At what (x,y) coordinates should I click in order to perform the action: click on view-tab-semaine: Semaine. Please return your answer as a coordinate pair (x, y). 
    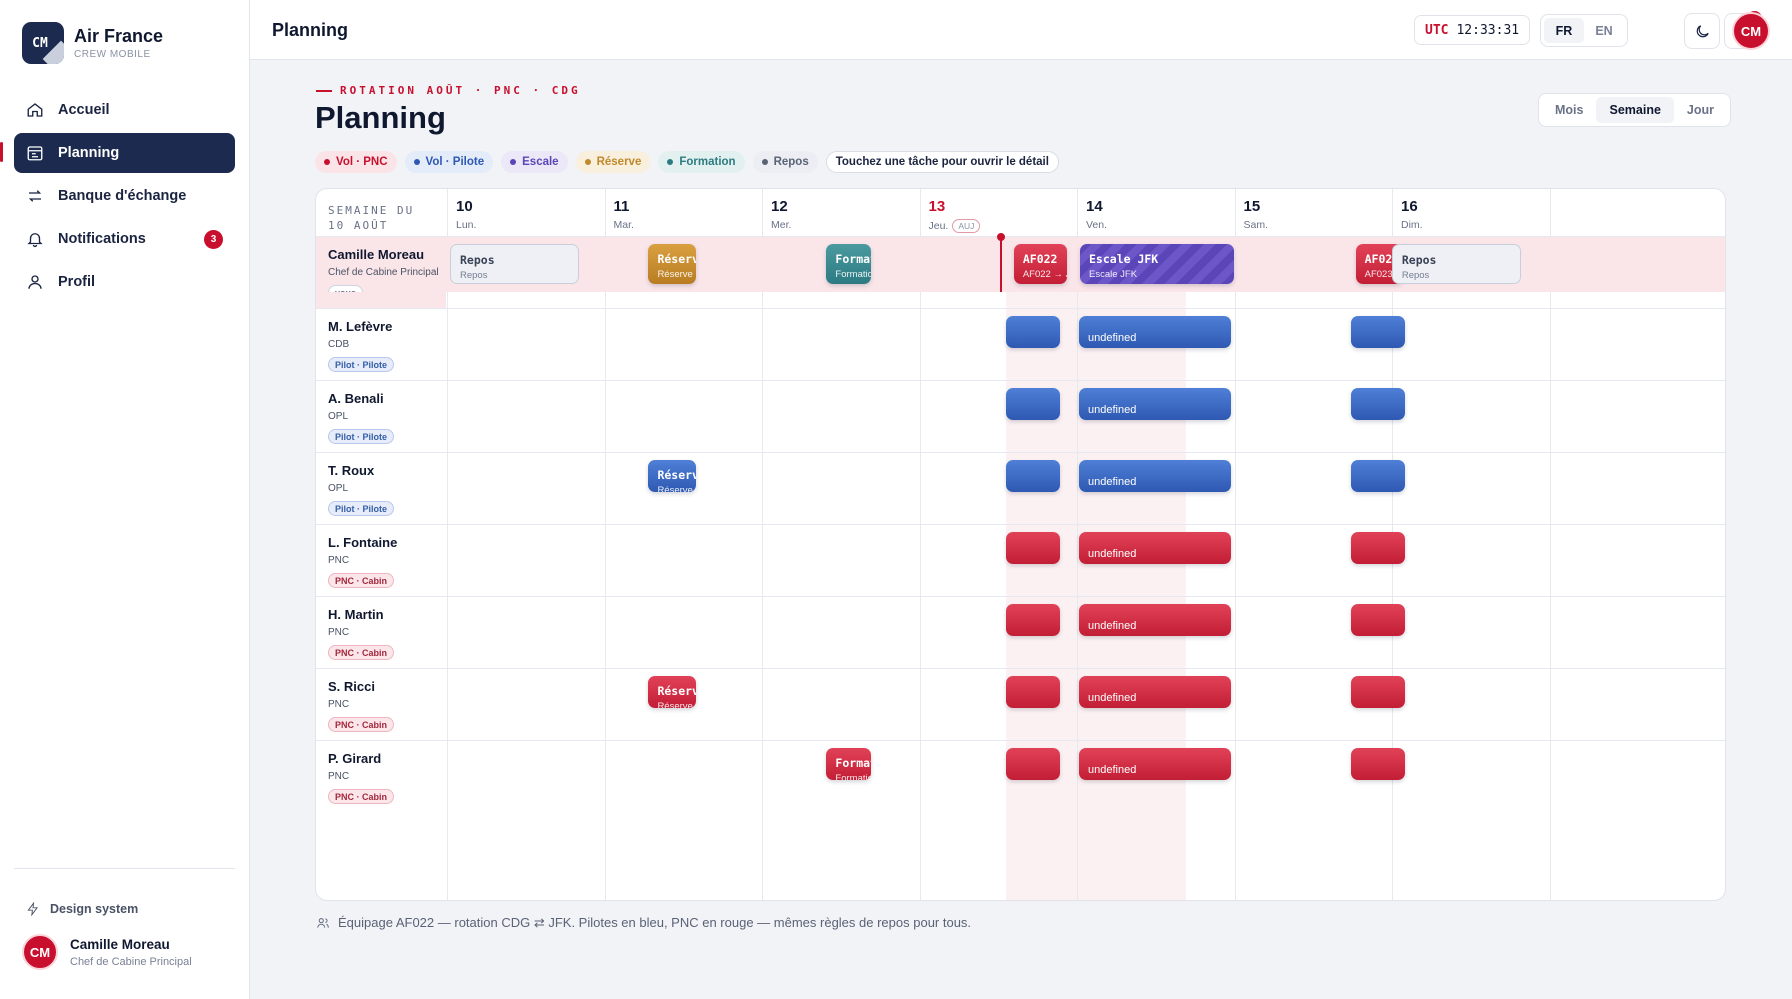
    Looking at the image, I should click on (1635, 110).